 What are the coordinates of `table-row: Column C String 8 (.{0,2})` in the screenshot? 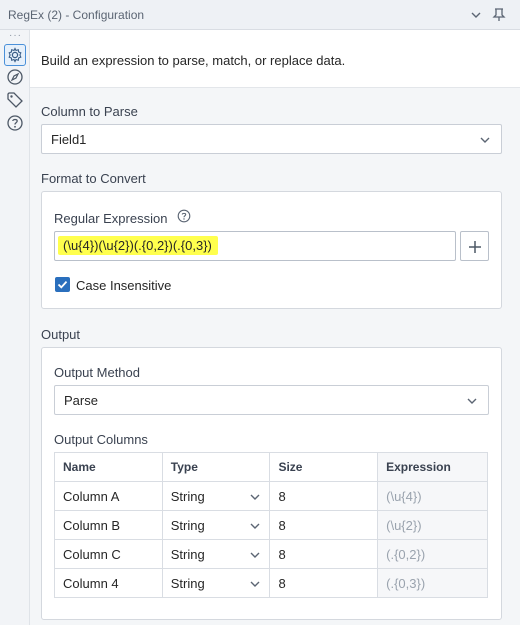 It's located at (271, 554).